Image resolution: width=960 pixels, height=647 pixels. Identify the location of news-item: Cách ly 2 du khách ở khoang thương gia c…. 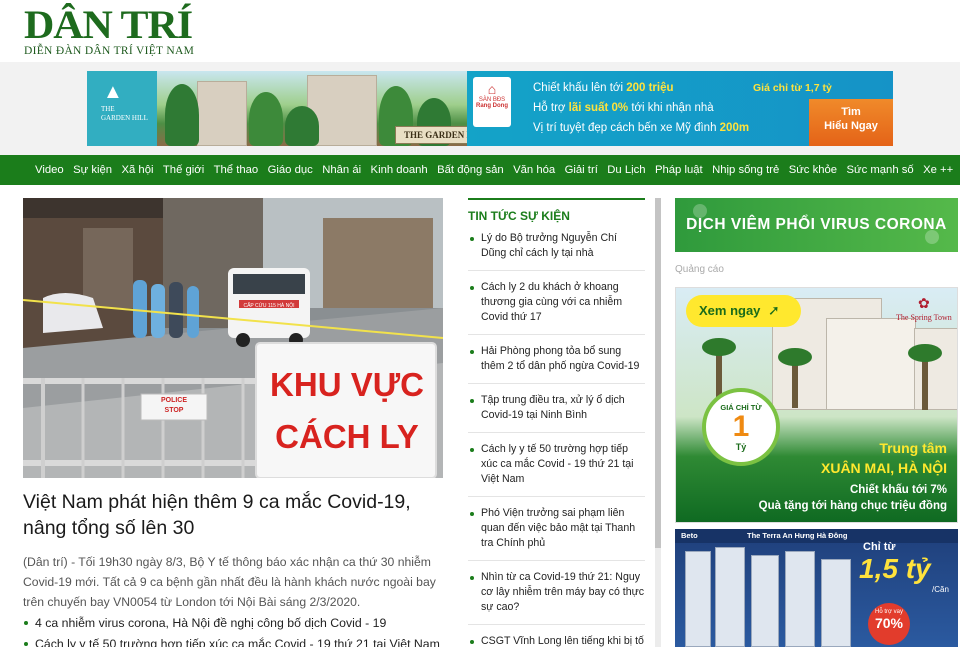
(556, 307).